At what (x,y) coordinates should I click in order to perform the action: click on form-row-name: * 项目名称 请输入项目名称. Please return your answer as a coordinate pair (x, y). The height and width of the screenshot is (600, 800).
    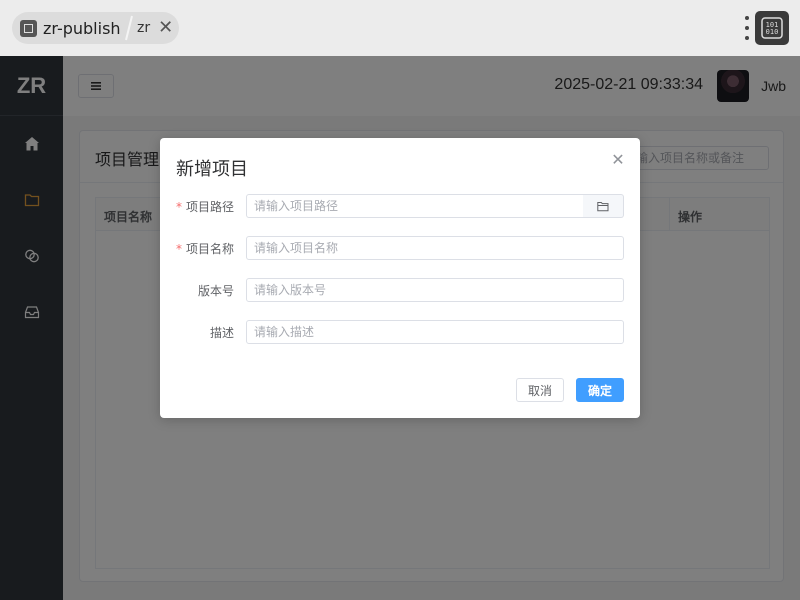
    Looking at the image, I should click on (400, 248).